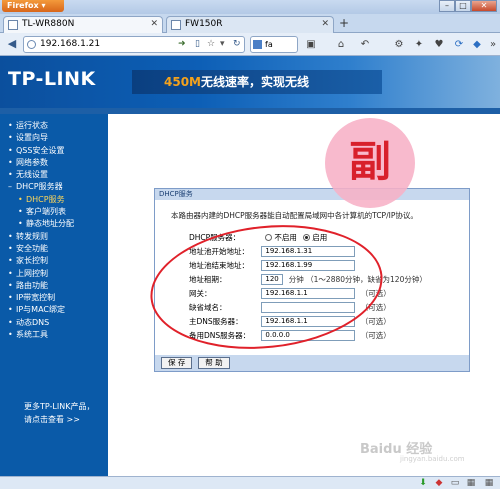  Describe the element at coordinates (471, 483) in the screenshot. I see `tabs-icon: ▦` at that location.